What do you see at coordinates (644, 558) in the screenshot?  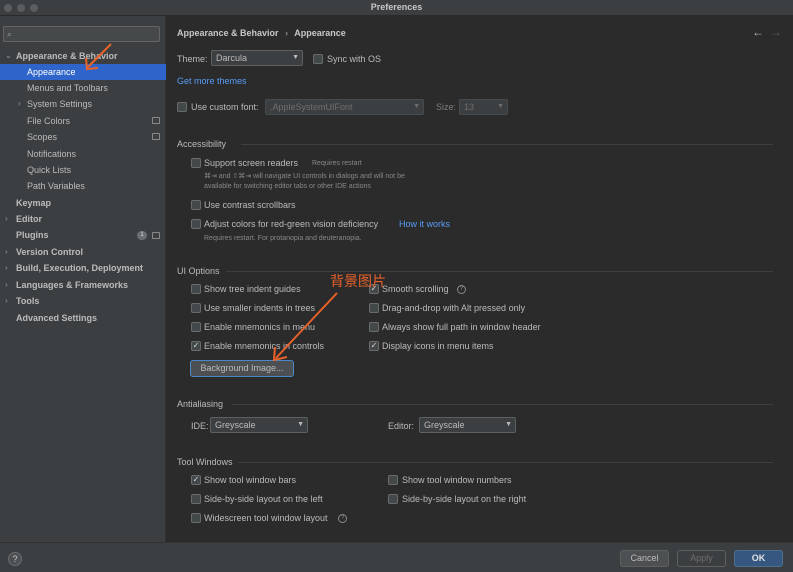 I see `cancel-button: Cancel` at bounding box center [644, 558].